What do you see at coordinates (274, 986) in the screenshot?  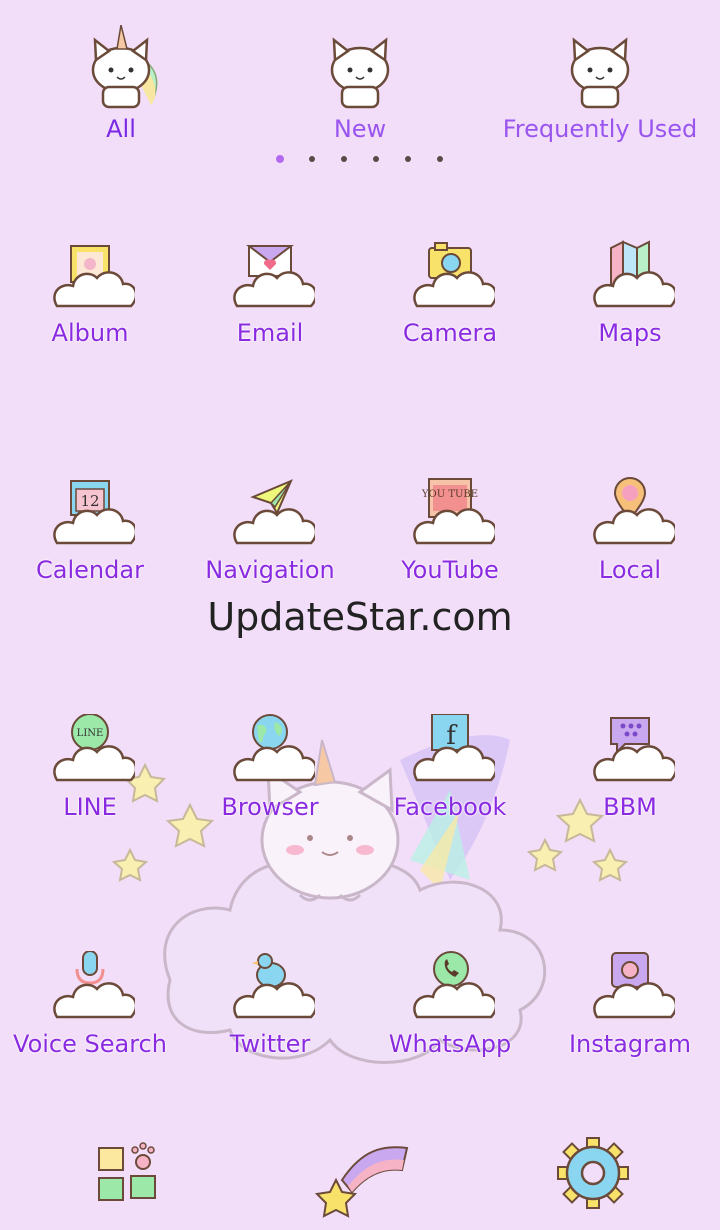 I see `bird-icon` at bounding box center [274, 986].